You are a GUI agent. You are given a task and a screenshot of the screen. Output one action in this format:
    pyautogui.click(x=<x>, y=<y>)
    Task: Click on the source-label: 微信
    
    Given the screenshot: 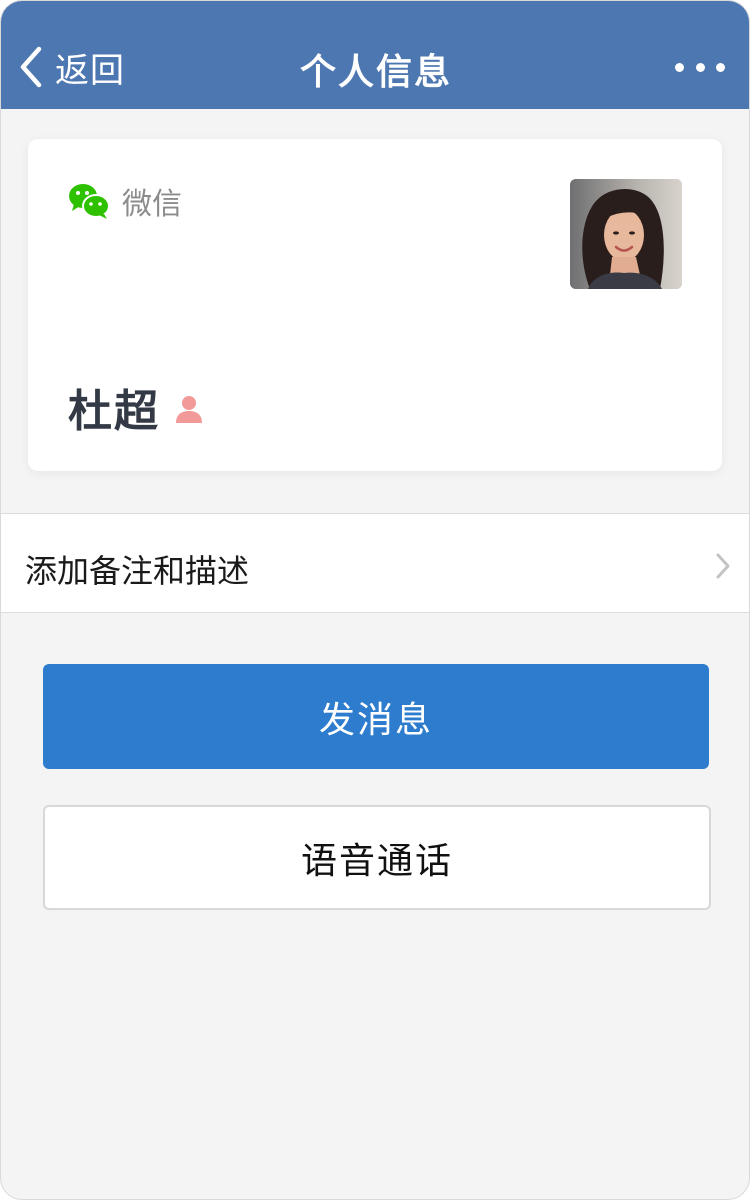 What is the action you would take?
    pyautogui.click(x=152, y=204)
    